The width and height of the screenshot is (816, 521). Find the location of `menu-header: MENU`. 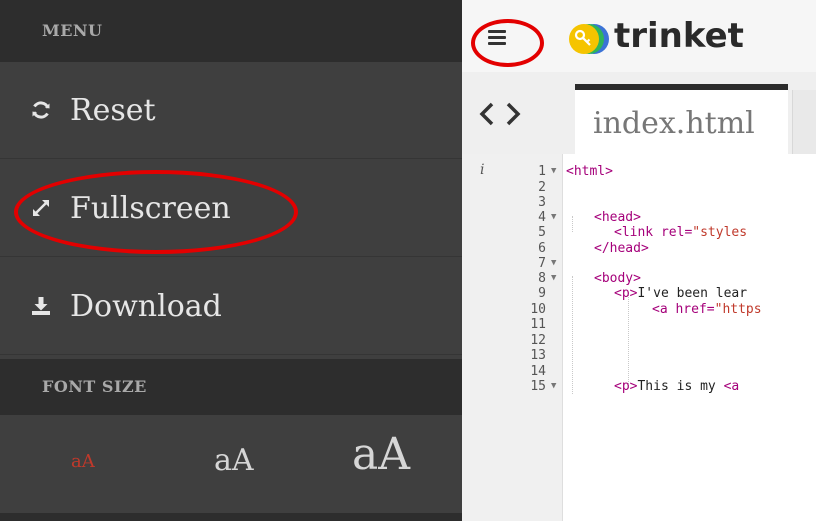

menu-header: MENU is located at coordinates (231, 31).